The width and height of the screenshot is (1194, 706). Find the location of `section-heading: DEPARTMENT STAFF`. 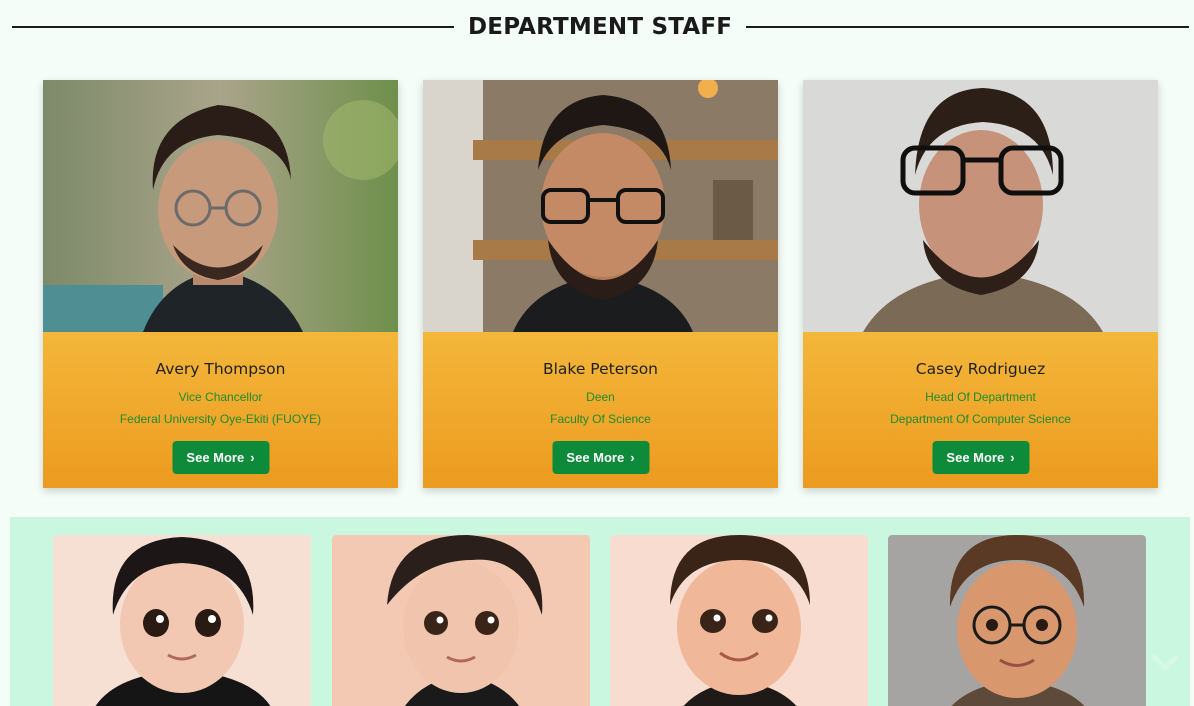

section-heading: DEPARTMENT STAFF is located at coordinates (597, 27).